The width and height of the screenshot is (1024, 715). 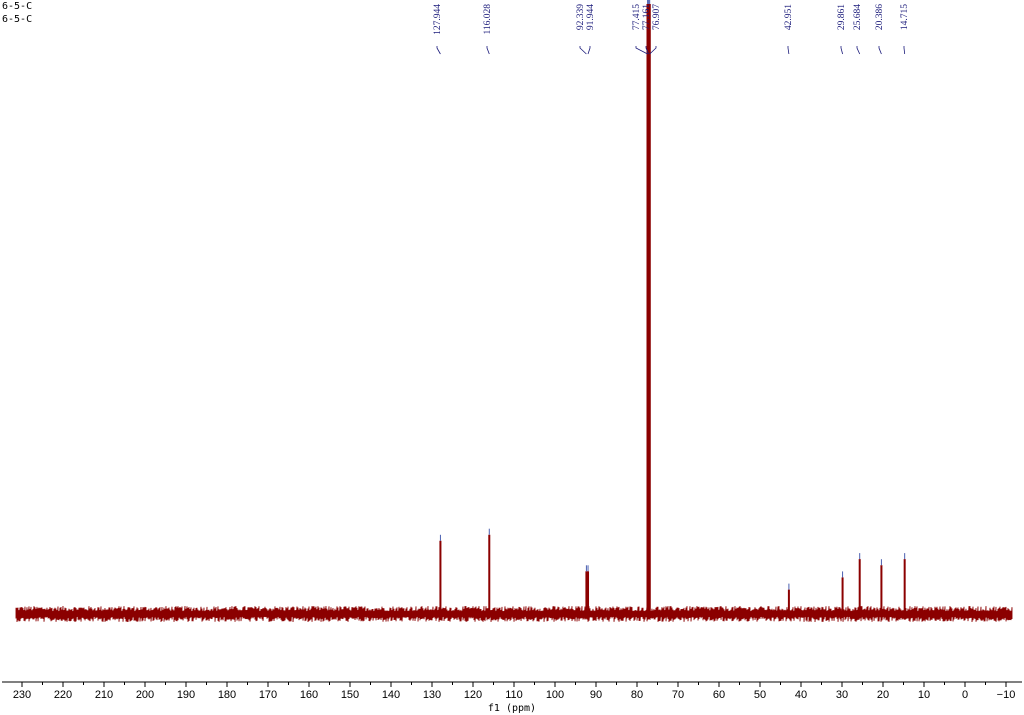 What do you see at coordinates (145, 695) in the screenshot?
I see `x-tick-label: 200` at bounding box center [145, 695].